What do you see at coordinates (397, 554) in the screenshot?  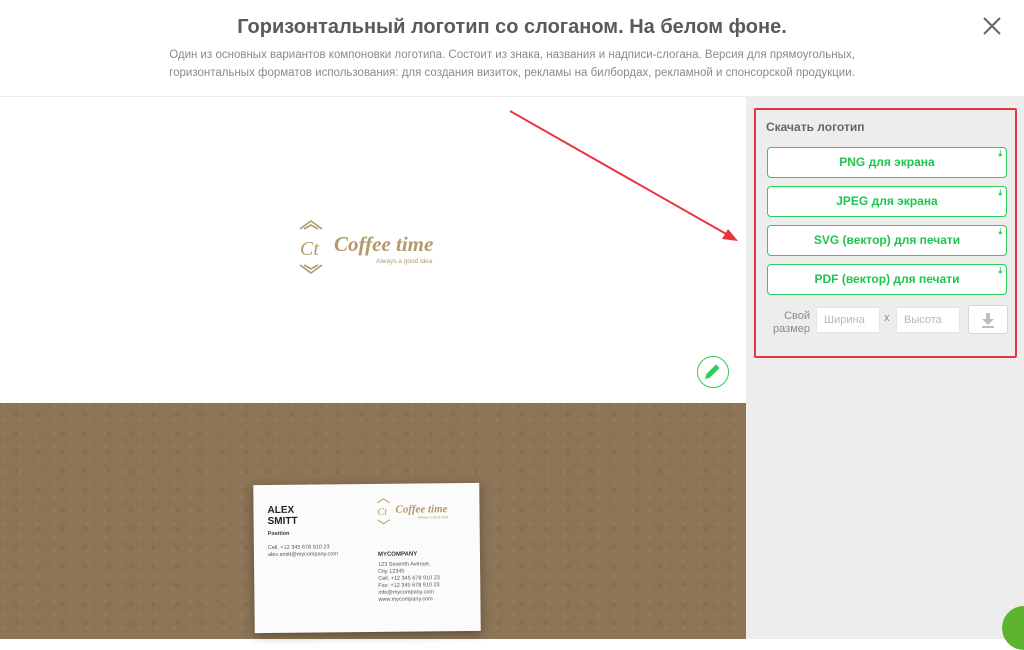 I see `card-company: MYCOMPANY` at bounding box center [397, 554].